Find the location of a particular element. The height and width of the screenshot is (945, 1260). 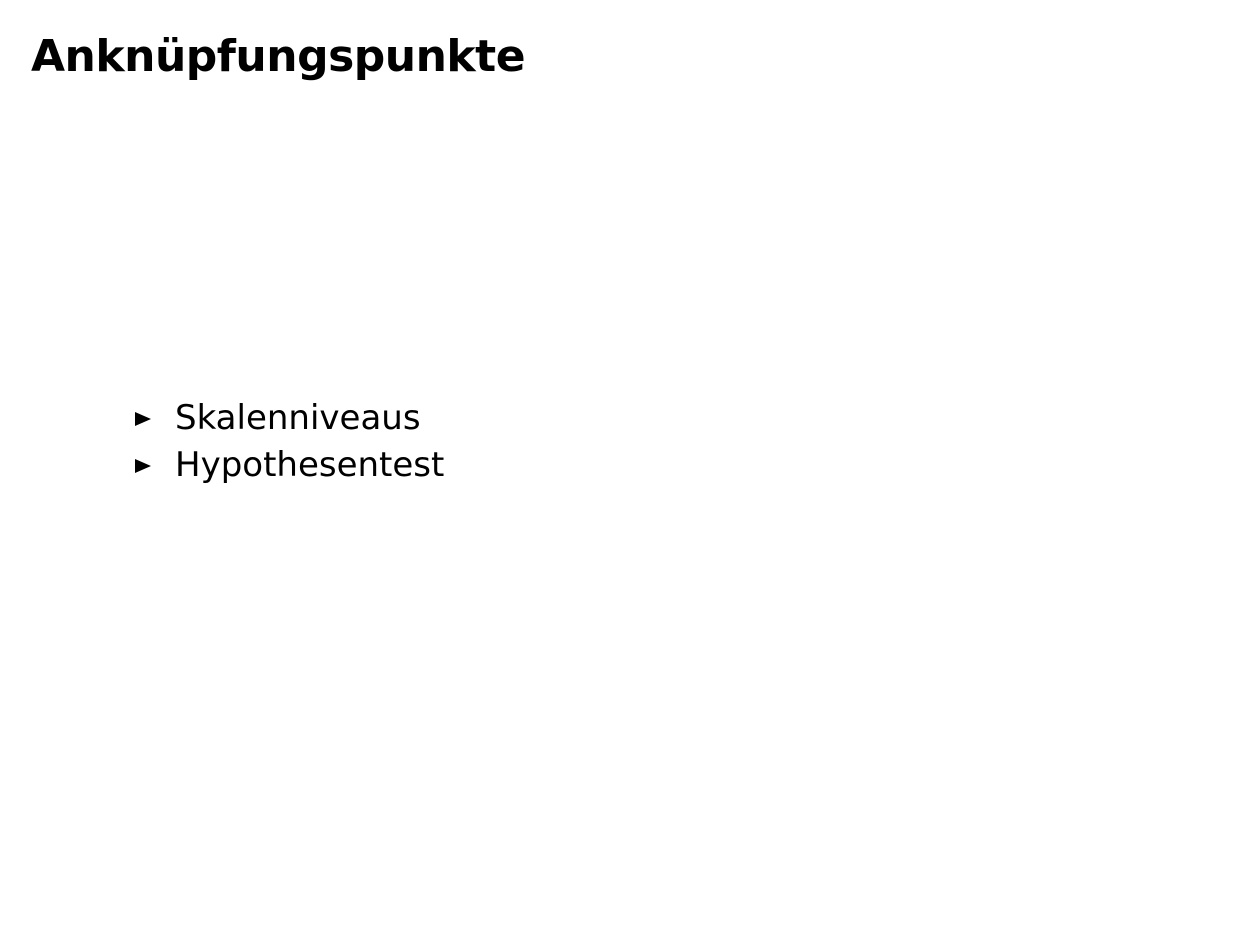

slide-title: Anknüpfungspunkte is located at coordinates (278, 56).